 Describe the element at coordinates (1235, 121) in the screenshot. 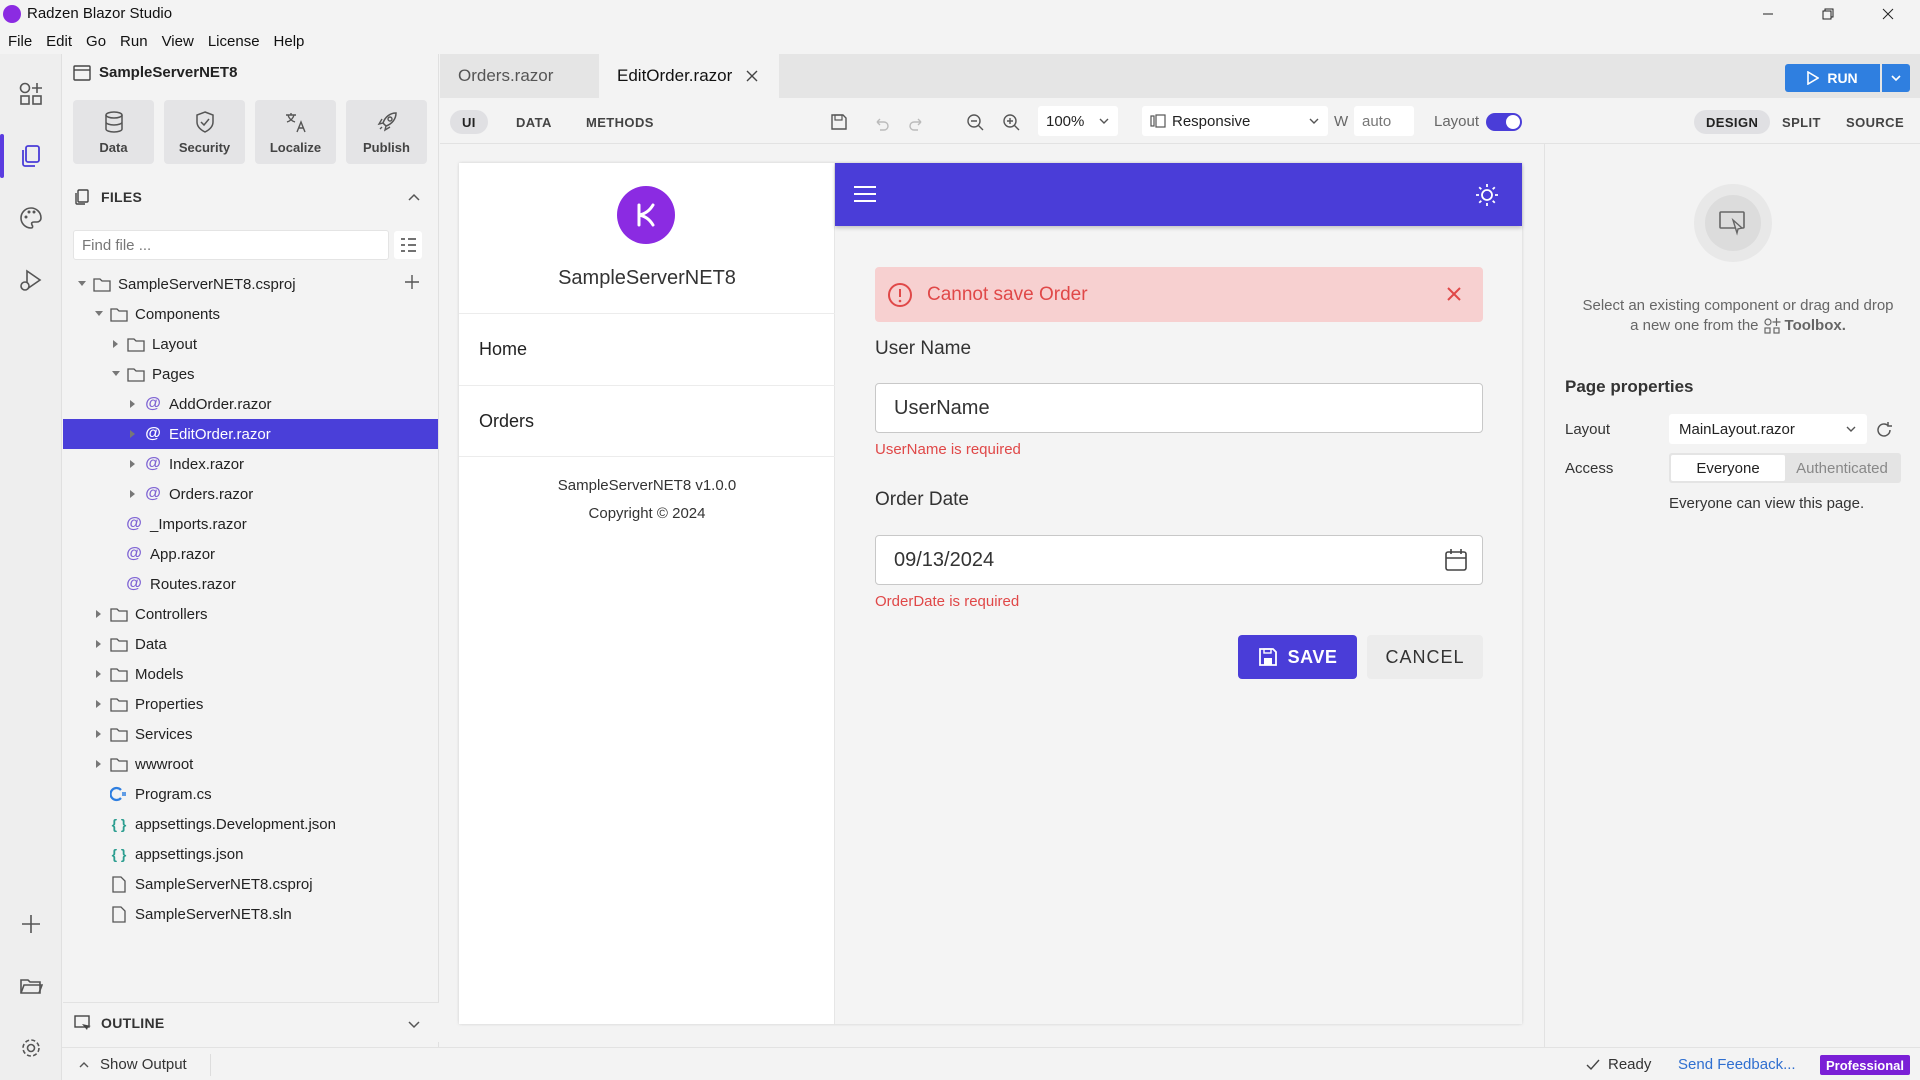

I see `device-select: Responsive` at that location.